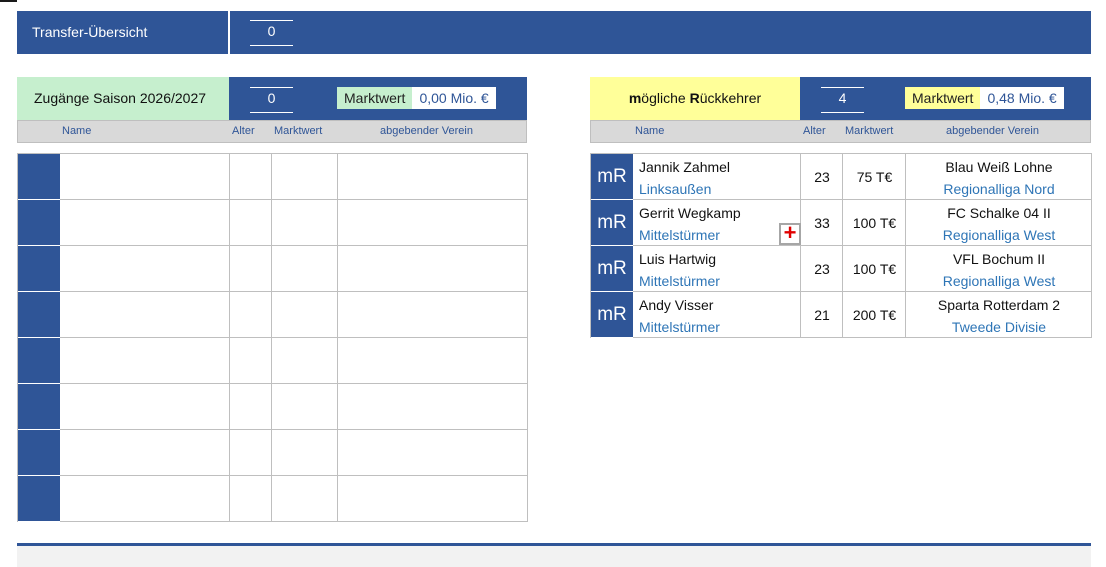  What do you see at coordinates (635, 98) in the screenshot?
I see `title-m: m` at bounding box center [635, 98].